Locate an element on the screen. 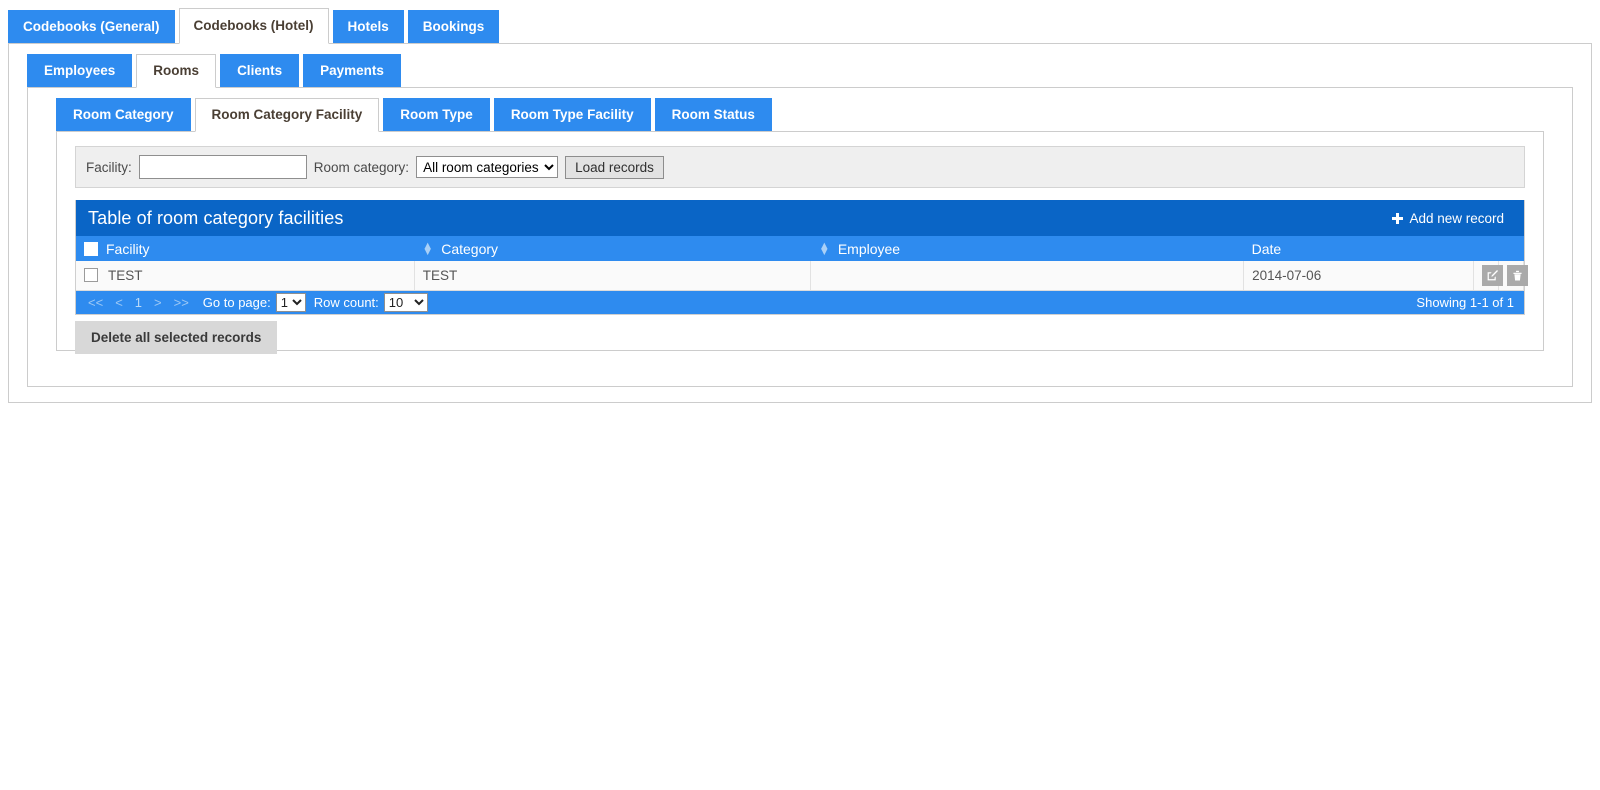 The width and height of the screenshot is (1600, 790). column-header-edit is located at coordinates (1486, 248).